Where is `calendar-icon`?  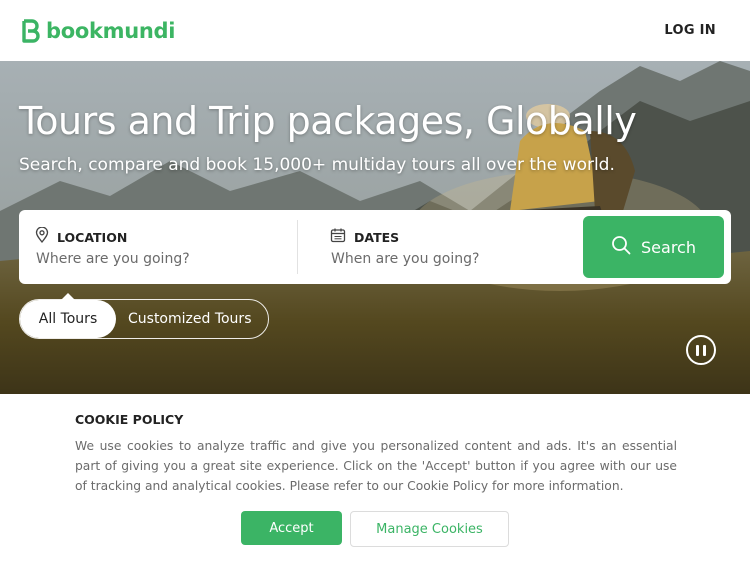 calendar-icon is located at coordinates (338, 237).